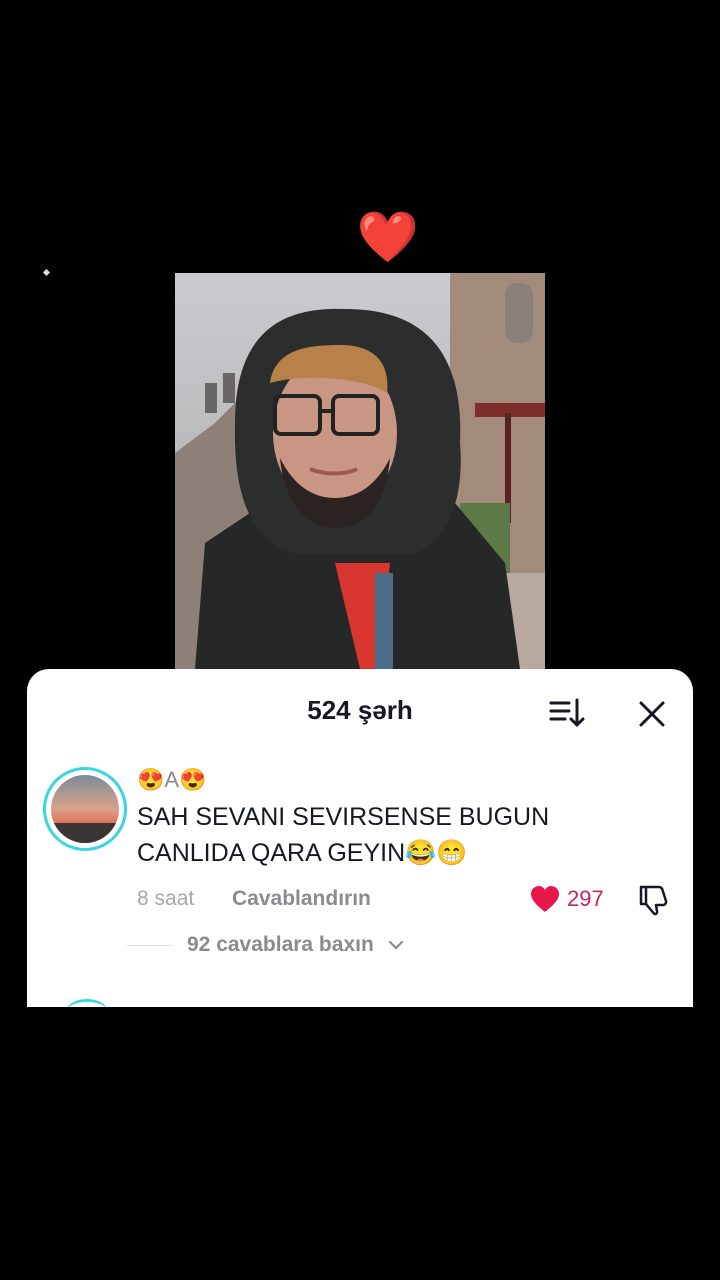 The width and height of the screenshot is (720, 1280). Describe the element at coordinates (301, 899) in the screenshot. I see `reply-button: Cavablandırın` at that location.